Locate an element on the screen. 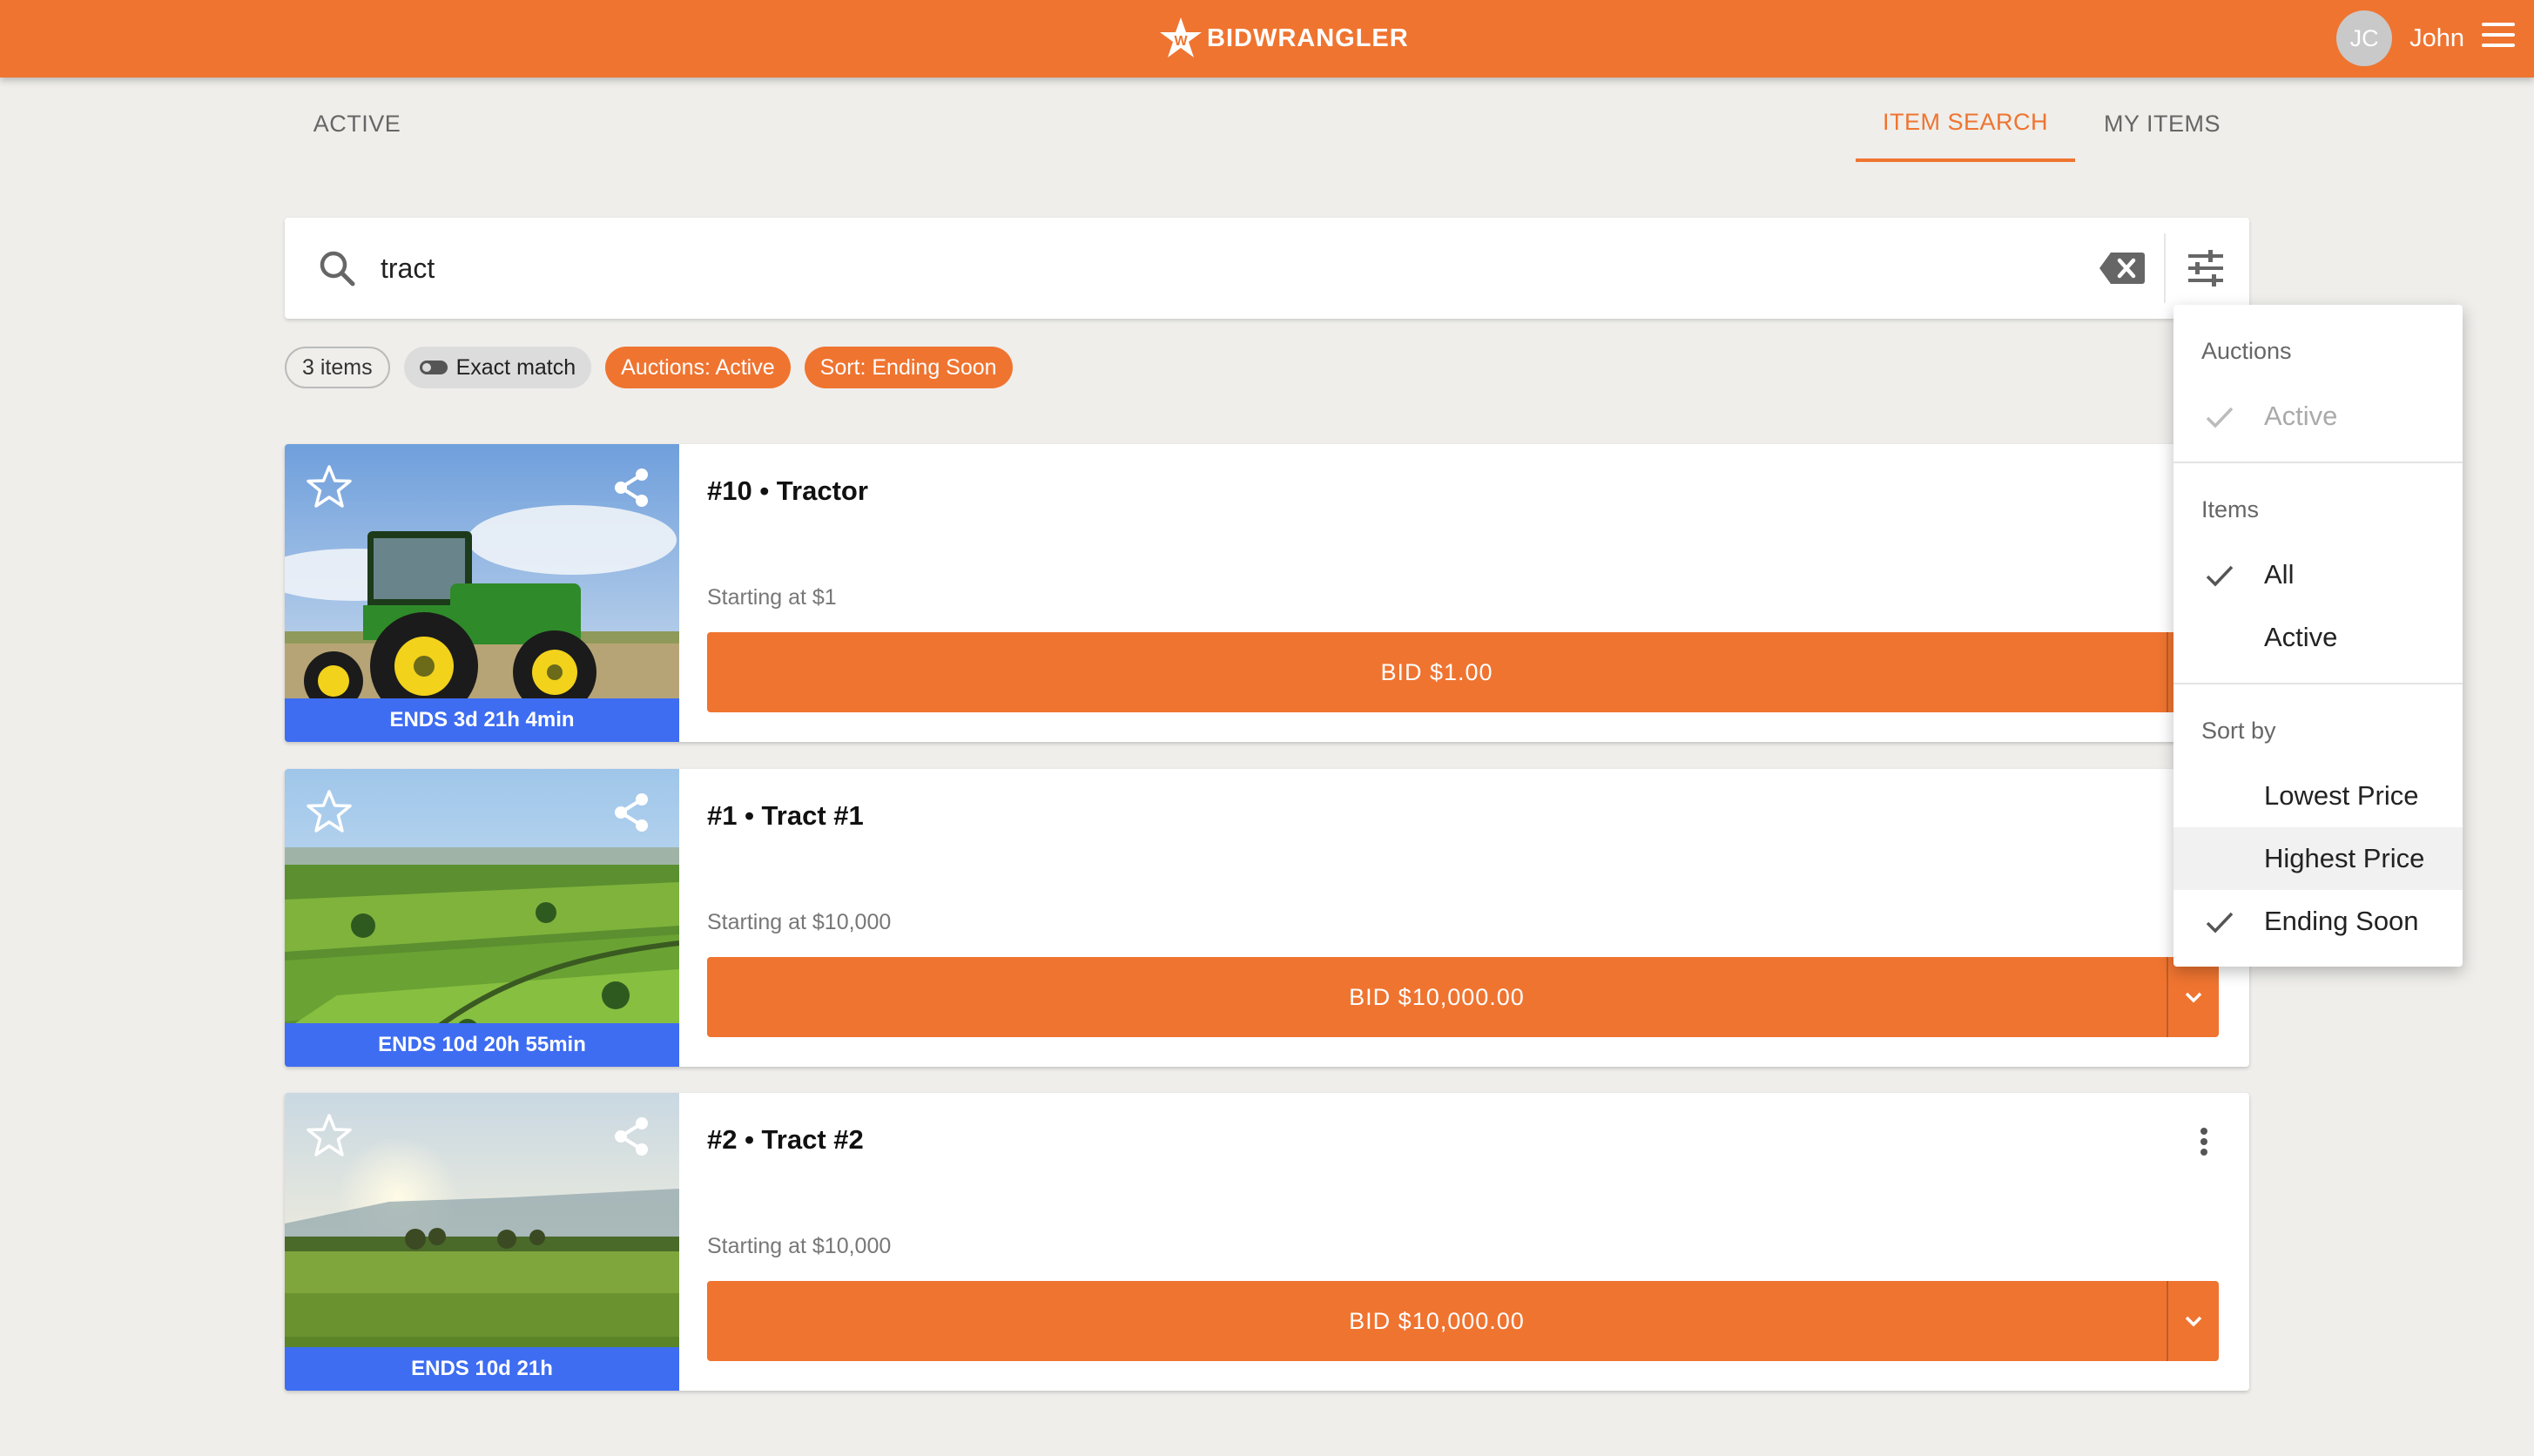 The width and height of the screenshot is (2534, 1456). tab-item-search: ITEM SEARCH is located at coordinates (1965, 123).